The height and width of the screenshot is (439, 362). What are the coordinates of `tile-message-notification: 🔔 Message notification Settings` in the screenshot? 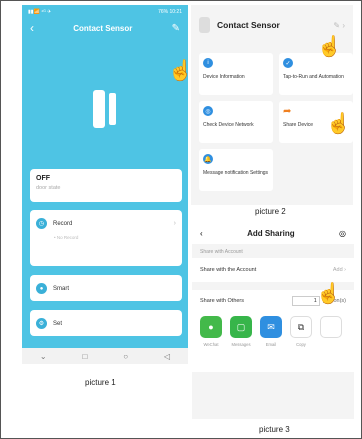 It's located at (236, 170).